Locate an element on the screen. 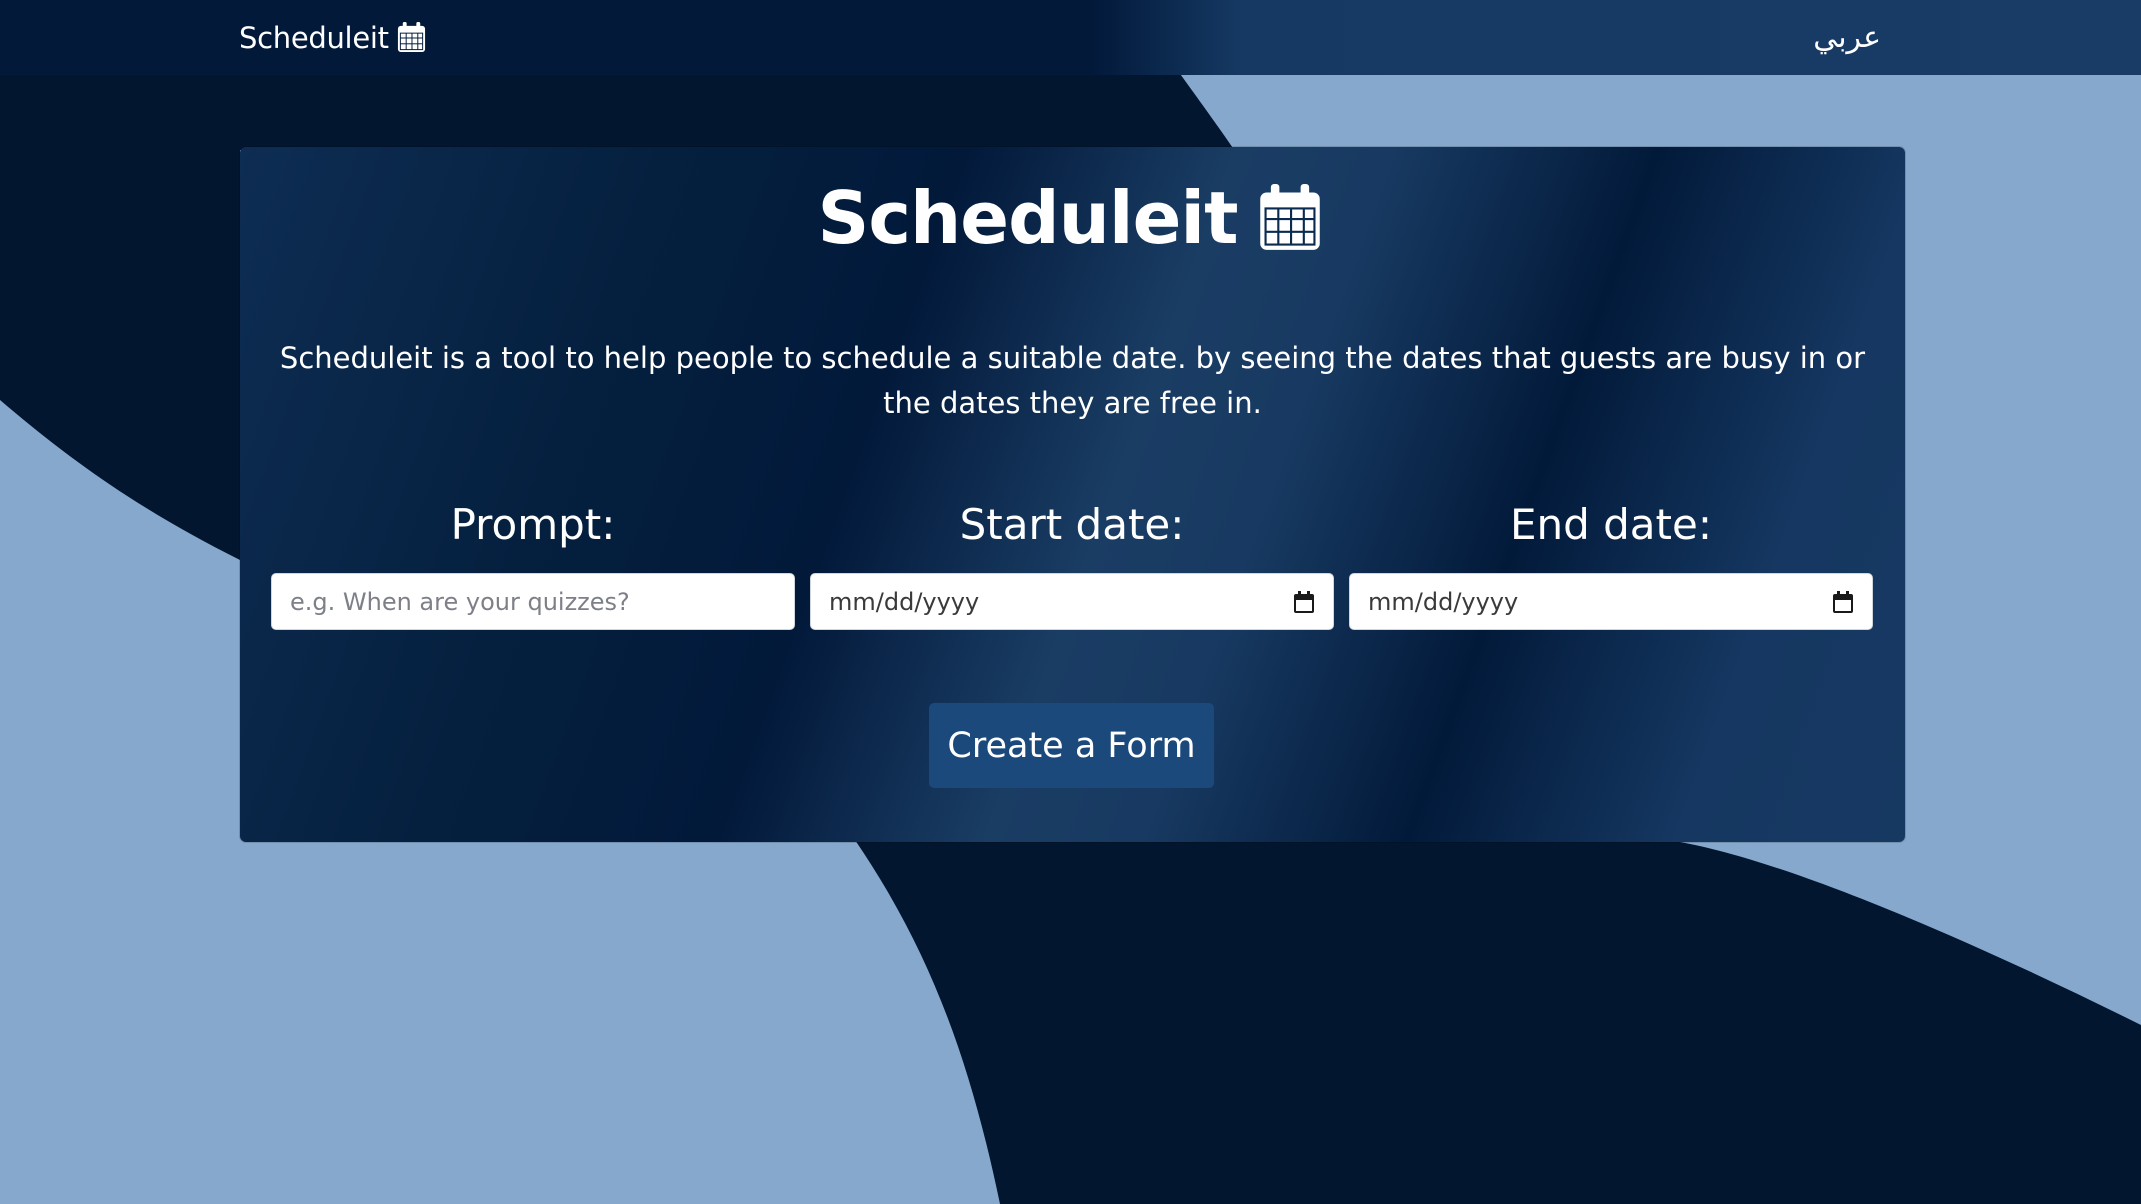  brand-text: Scheduleit is located at coordinates (314, 37).